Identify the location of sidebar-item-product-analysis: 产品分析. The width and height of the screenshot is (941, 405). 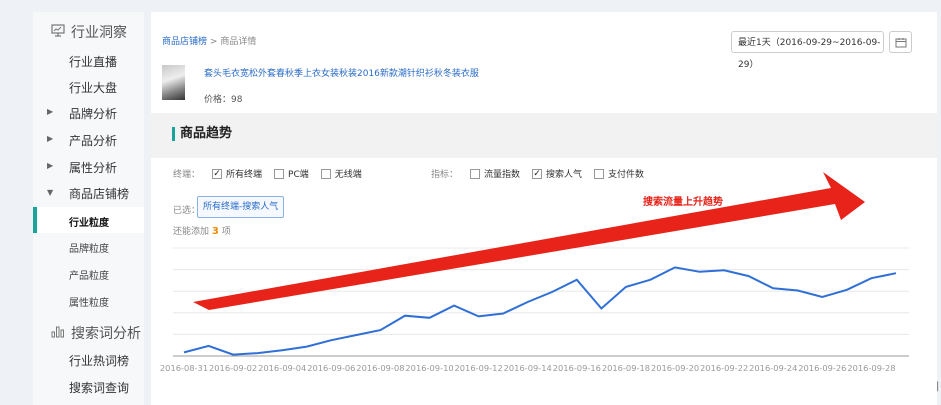
(93, 140).